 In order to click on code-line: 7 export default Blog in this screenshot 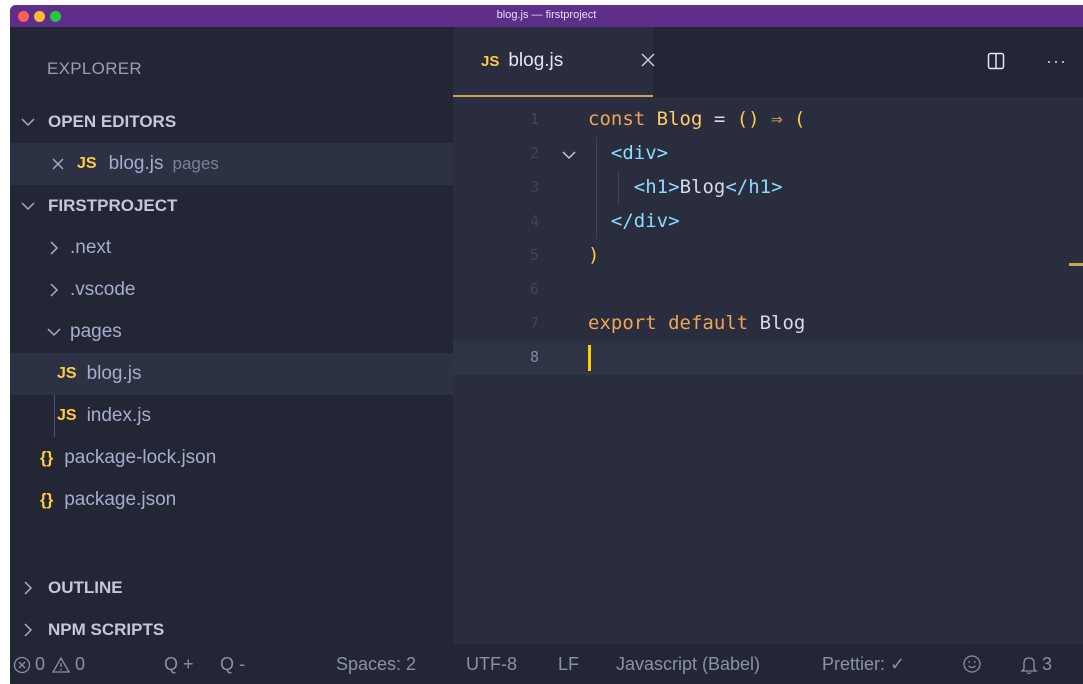, I will do `click(768, 324)`.